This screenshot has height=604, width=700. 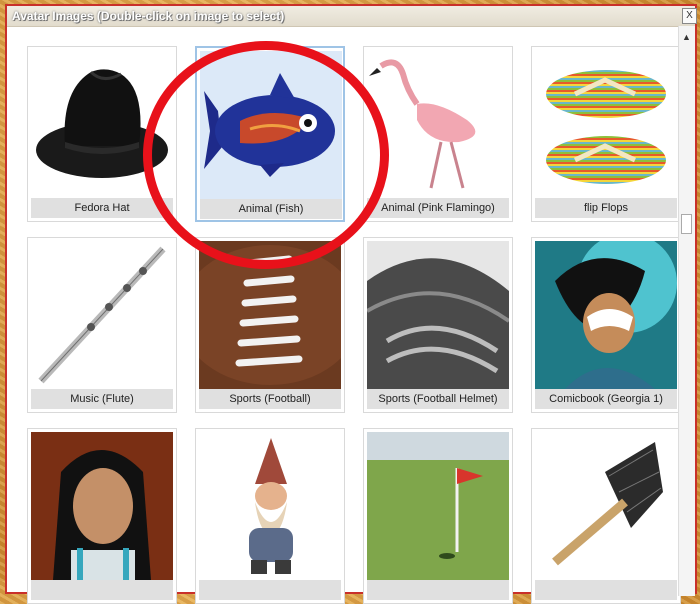 I want to click on avatar-caption: Fedora Hat, so click(x=102, y=208).